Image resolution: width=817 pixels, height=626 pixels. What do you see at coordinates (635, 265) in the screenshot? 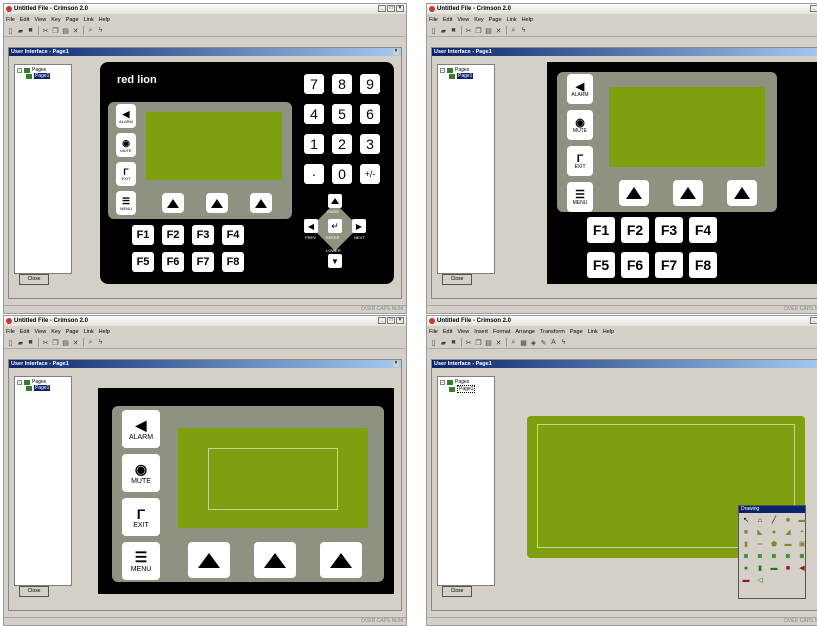
I see `f6-key: F6` at bounding box center [635, 265].